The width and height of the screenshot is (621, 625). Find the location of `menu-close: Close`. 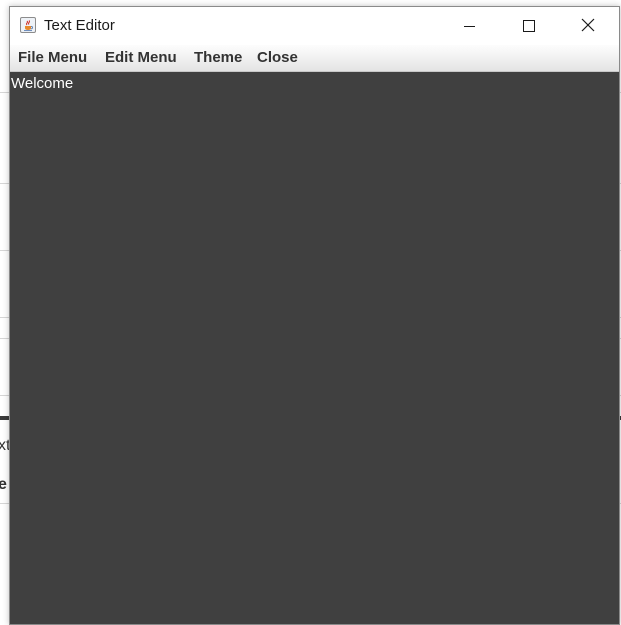

menu-close: Close is located at coordinates (277, 57).